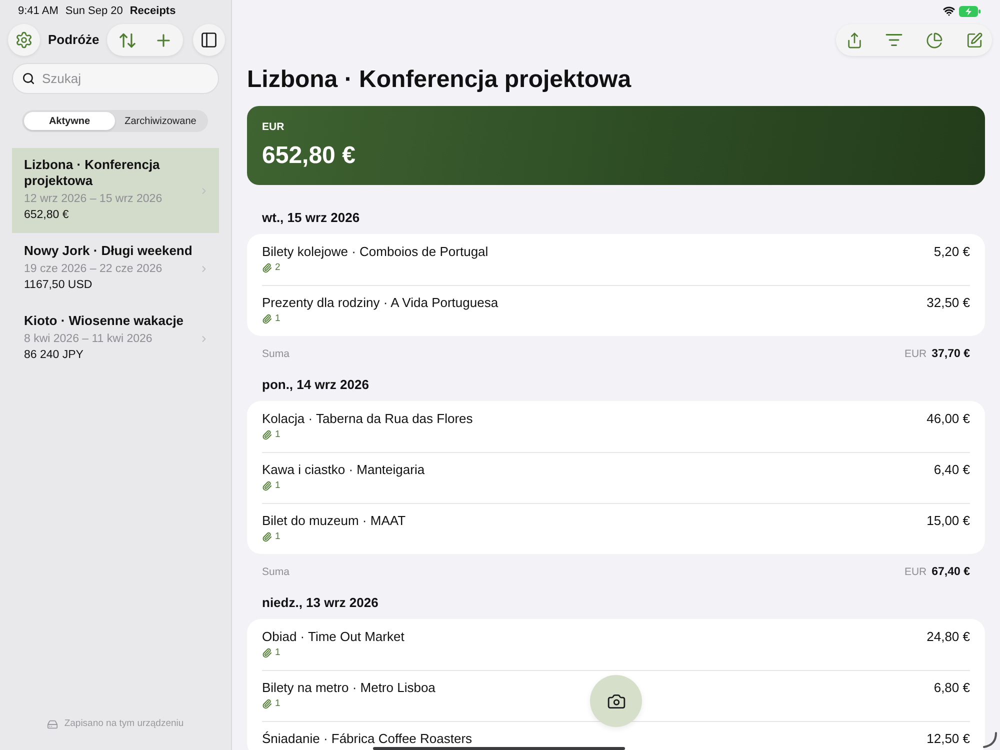 Image resolution: width=1000 pixels, height=750 pixels. What do you see at coordinates (333, 637) in the screenshot?
I see `receipt-title: Obiad · Time Out Market` at bounding box center [333, 637].